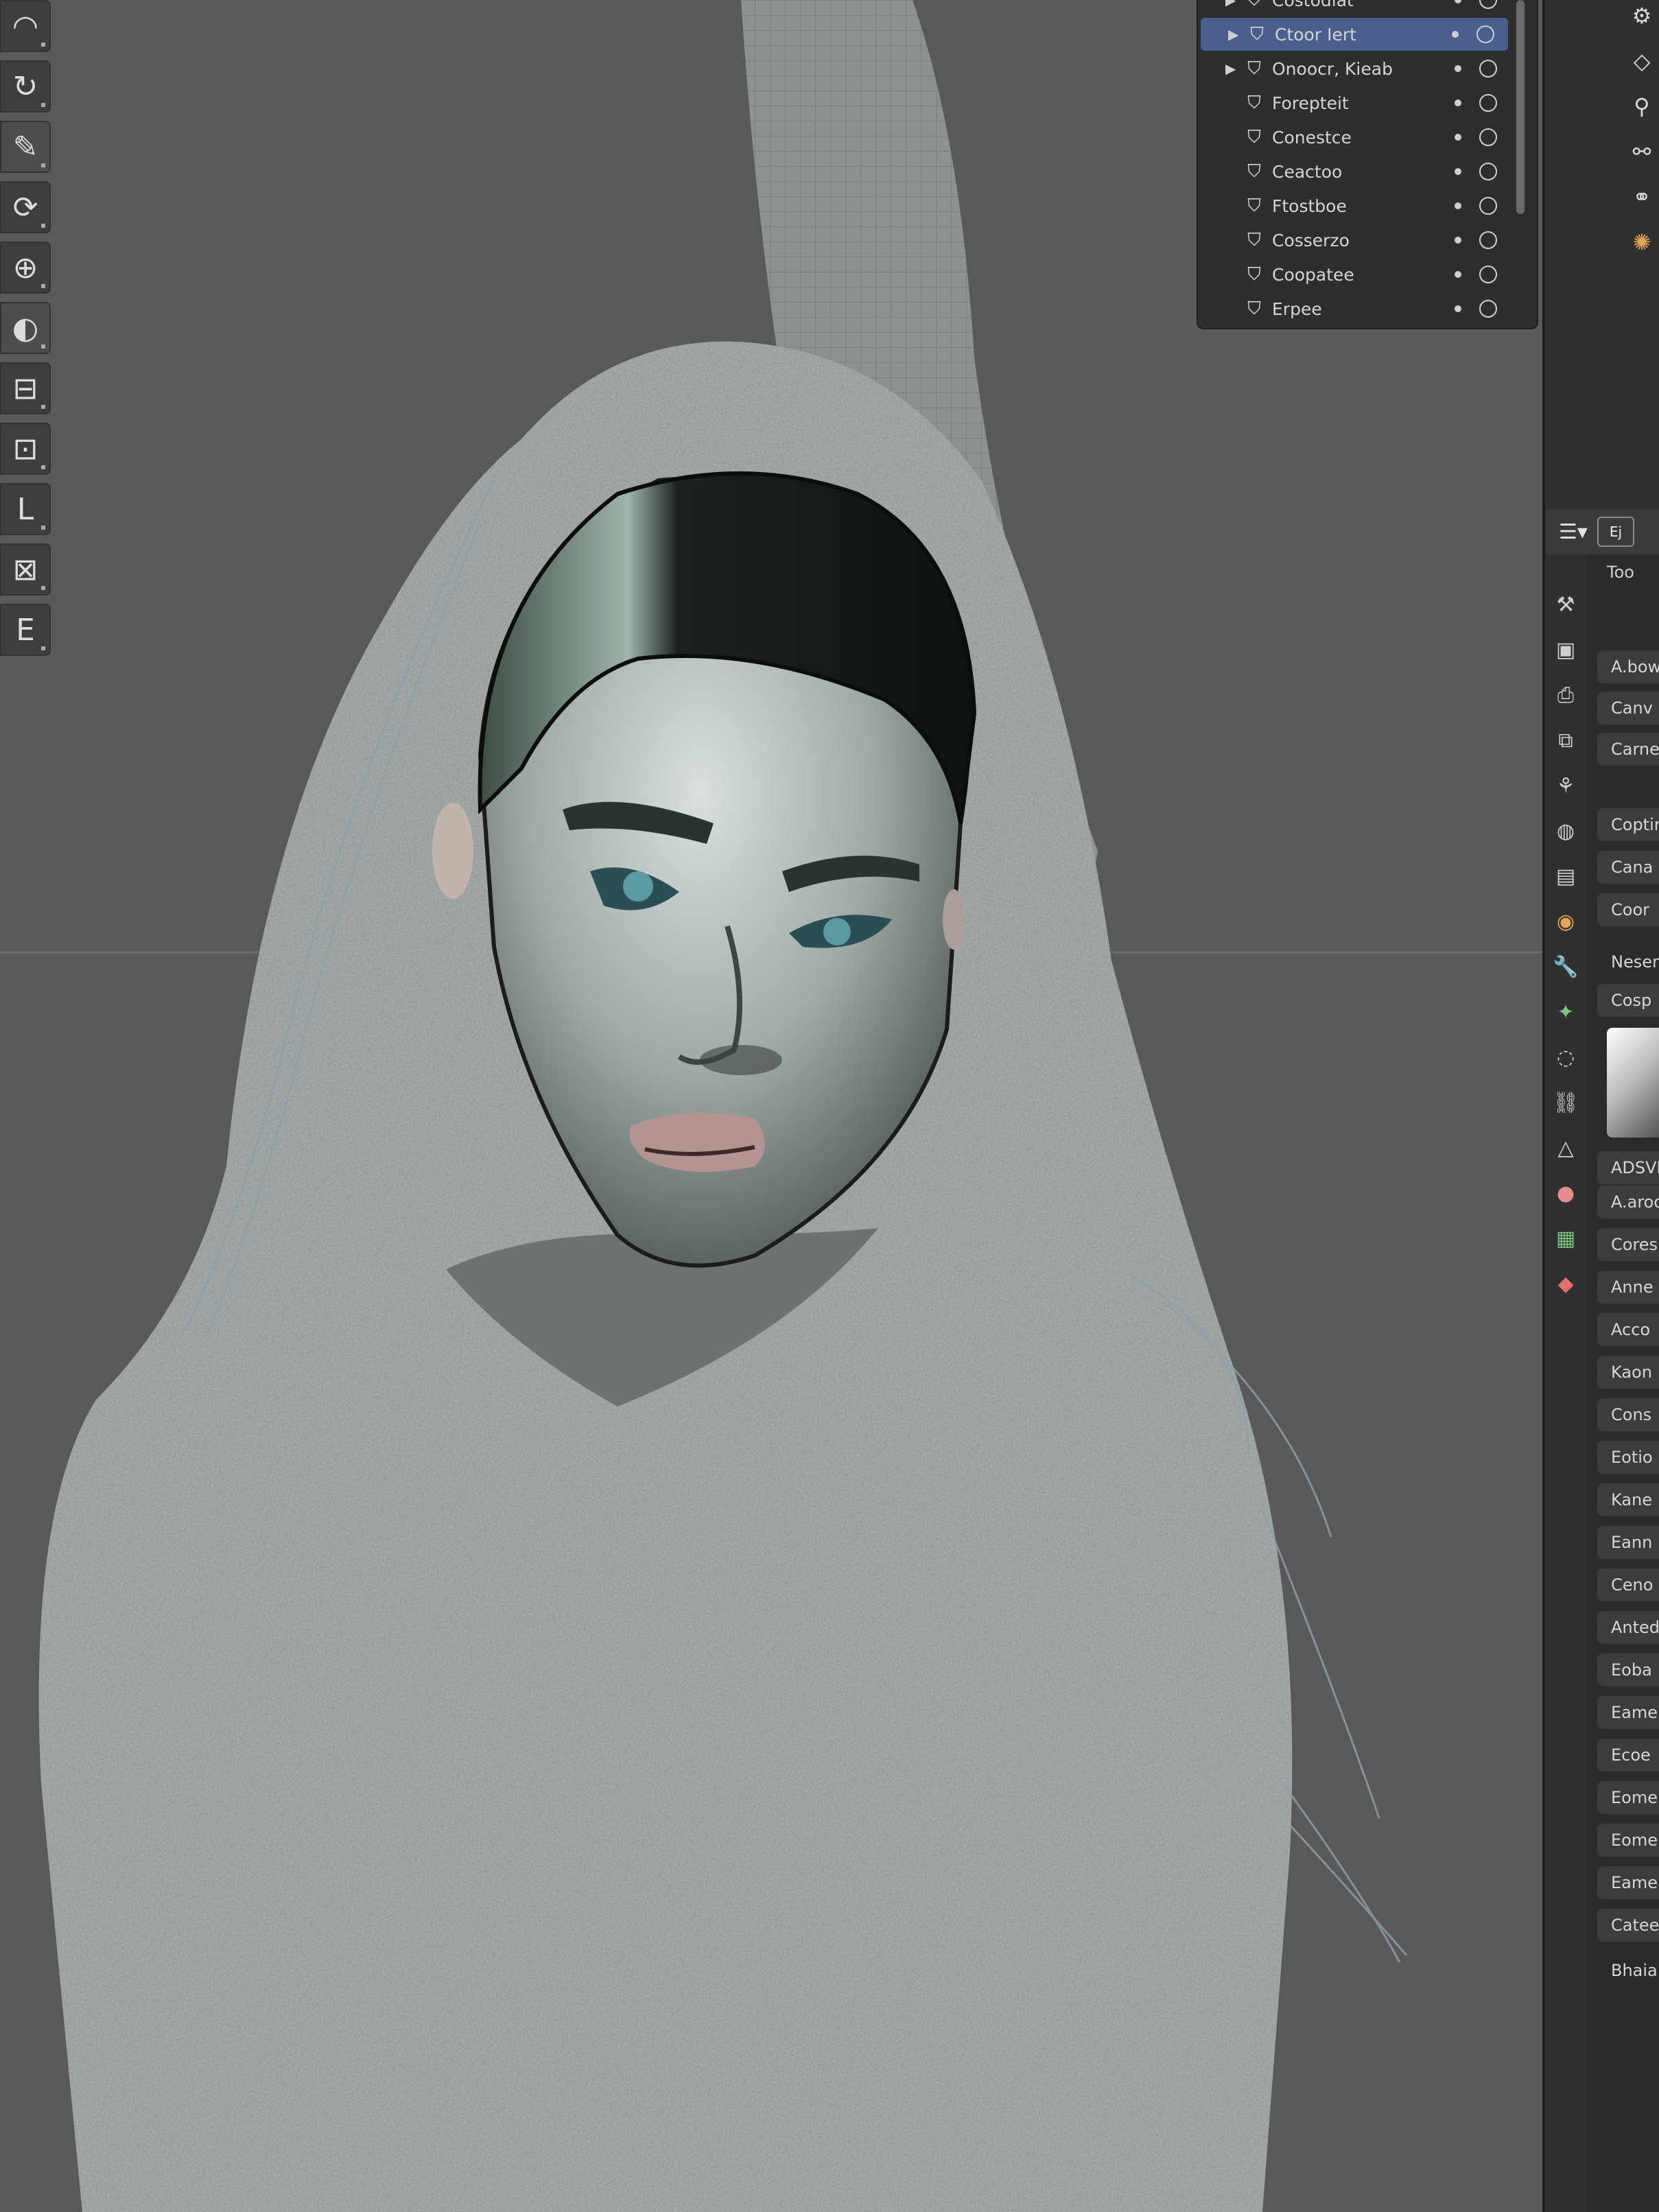 This screenshot has width=1659, height=2212. I want to click on collection-tab-icon: ▤, so click(1565, 877).